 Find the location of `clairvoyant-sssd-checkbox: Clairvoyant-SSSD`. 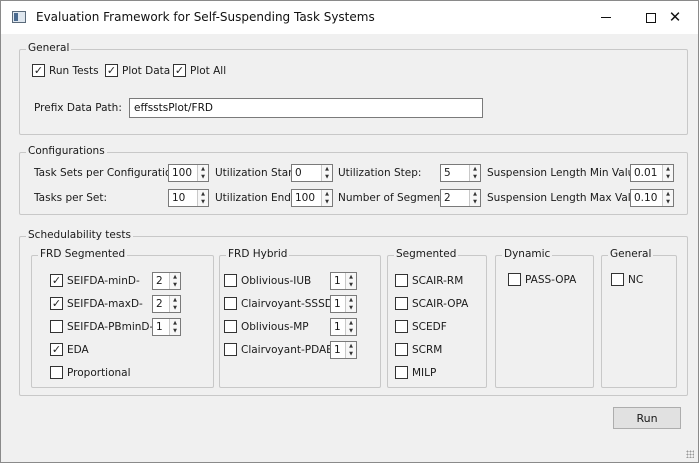

clairvoyant-sssd-checkbox: Clairvoyant-SSSD is located at coordinates (278, 303).